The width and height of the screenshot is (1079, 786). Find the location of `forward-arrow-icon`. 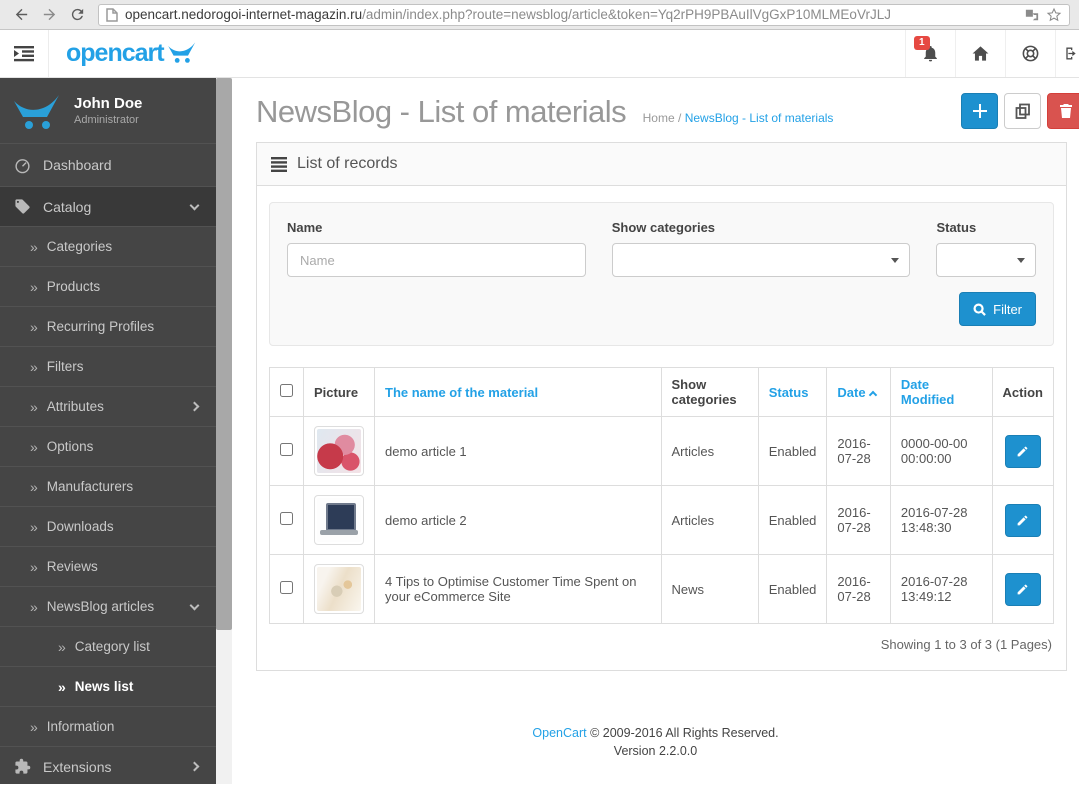

forward-arrow-icon is located at coordinates (49, 14).